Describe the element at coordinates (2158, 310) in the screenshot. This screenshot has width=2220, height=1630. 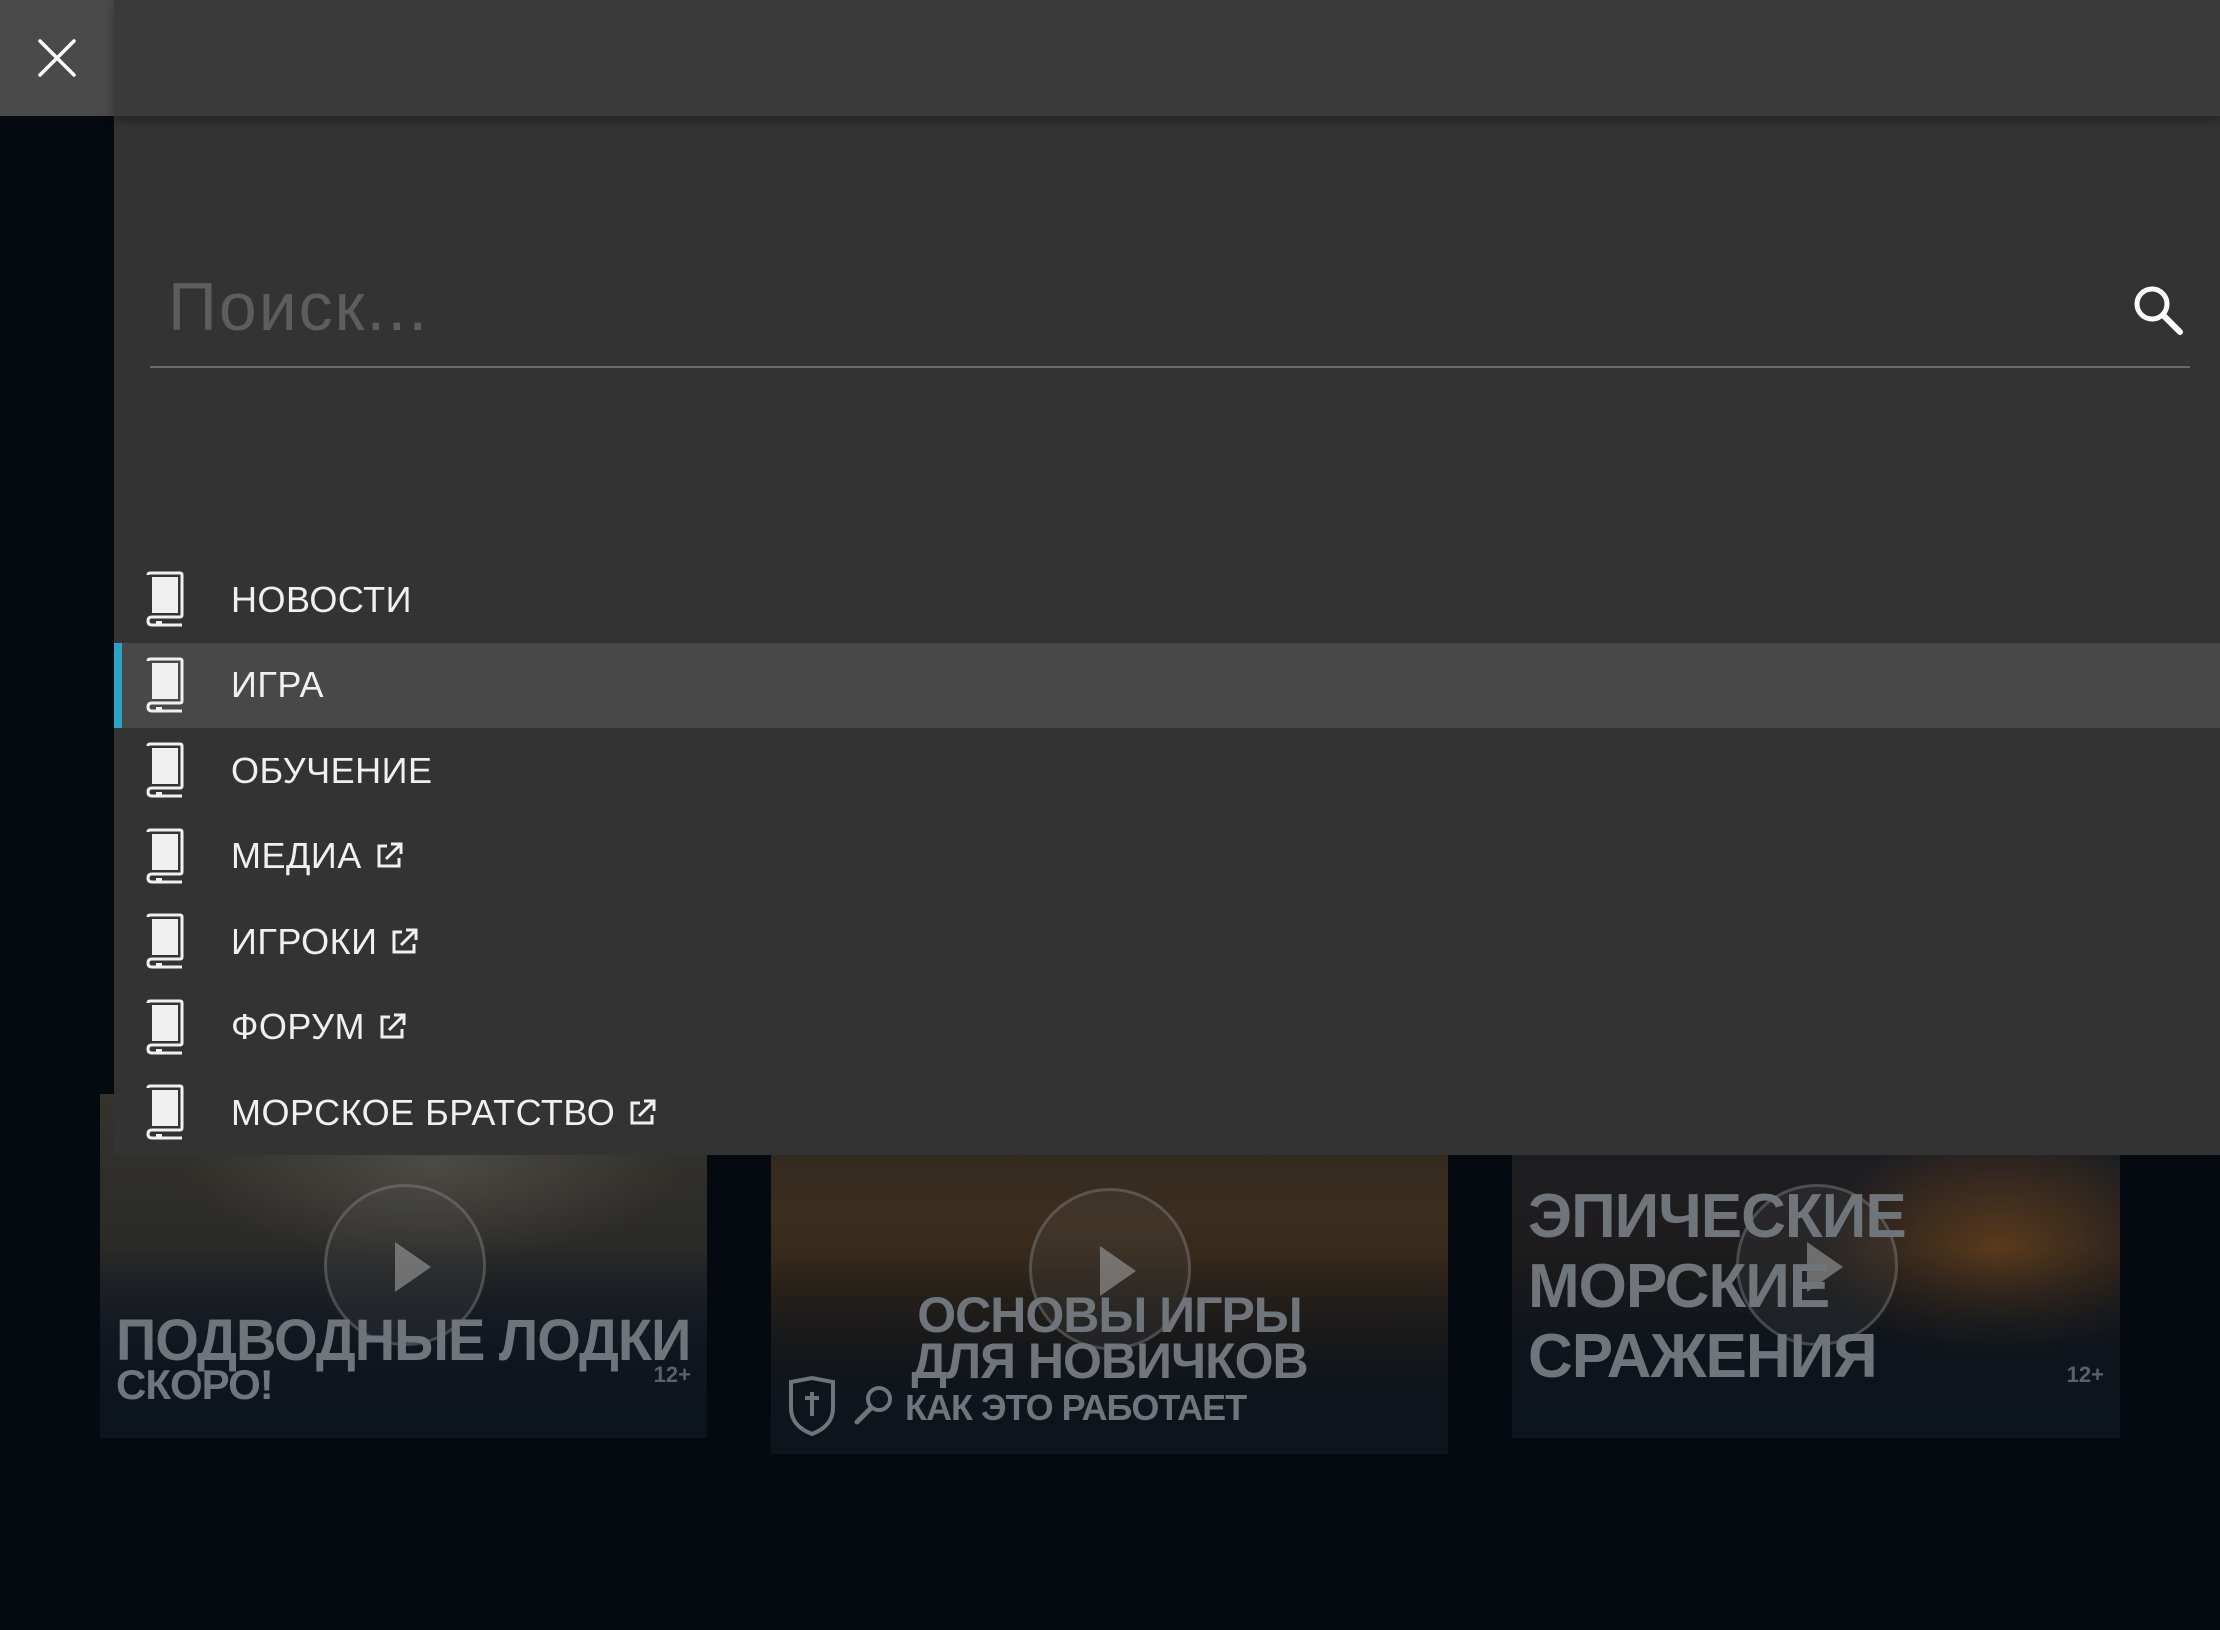
I see `search-icon` at that location.